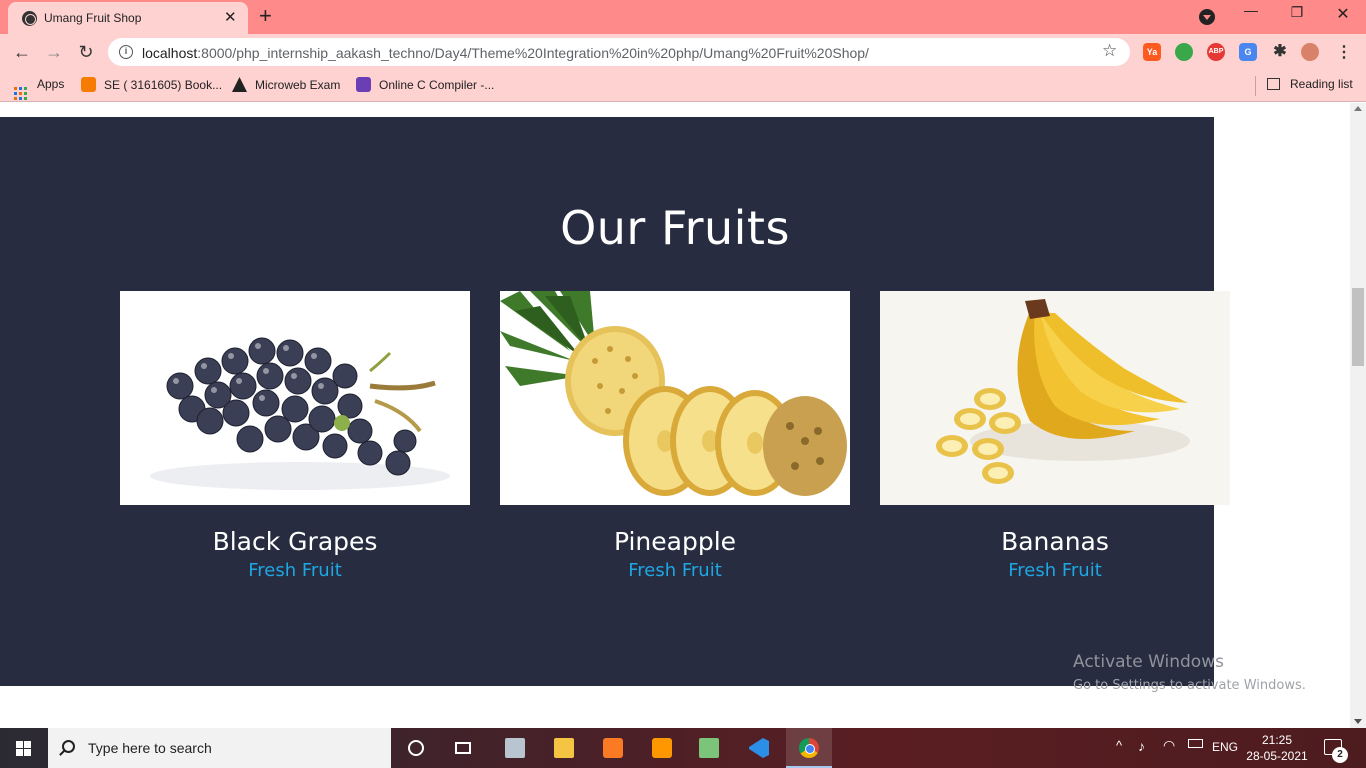 Image resolution: width=1366 pixels, height=768 pixels. I want to click on task-view-icon, so click(463, 748).